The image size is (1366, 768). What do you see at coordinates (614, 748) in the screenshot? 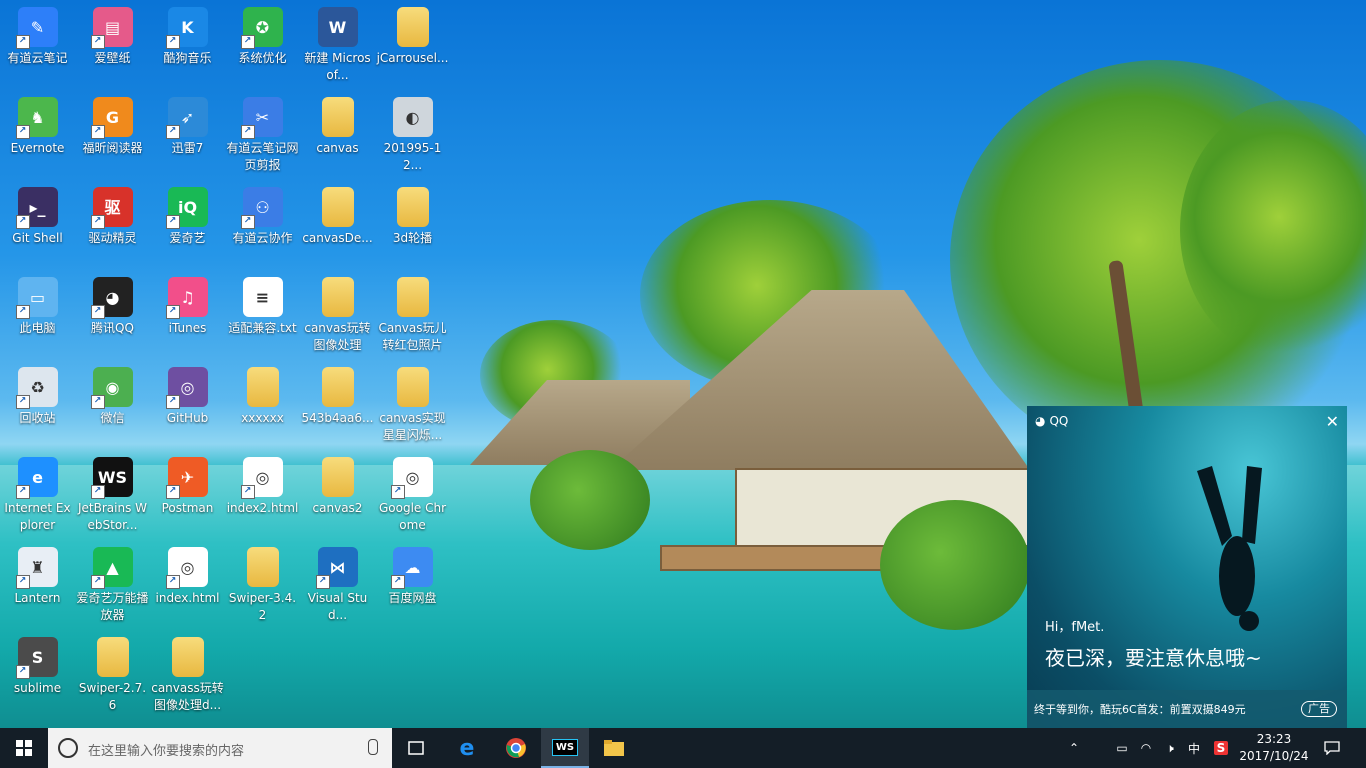
I see `file-explorer-button` at bounding box center [614, 748].